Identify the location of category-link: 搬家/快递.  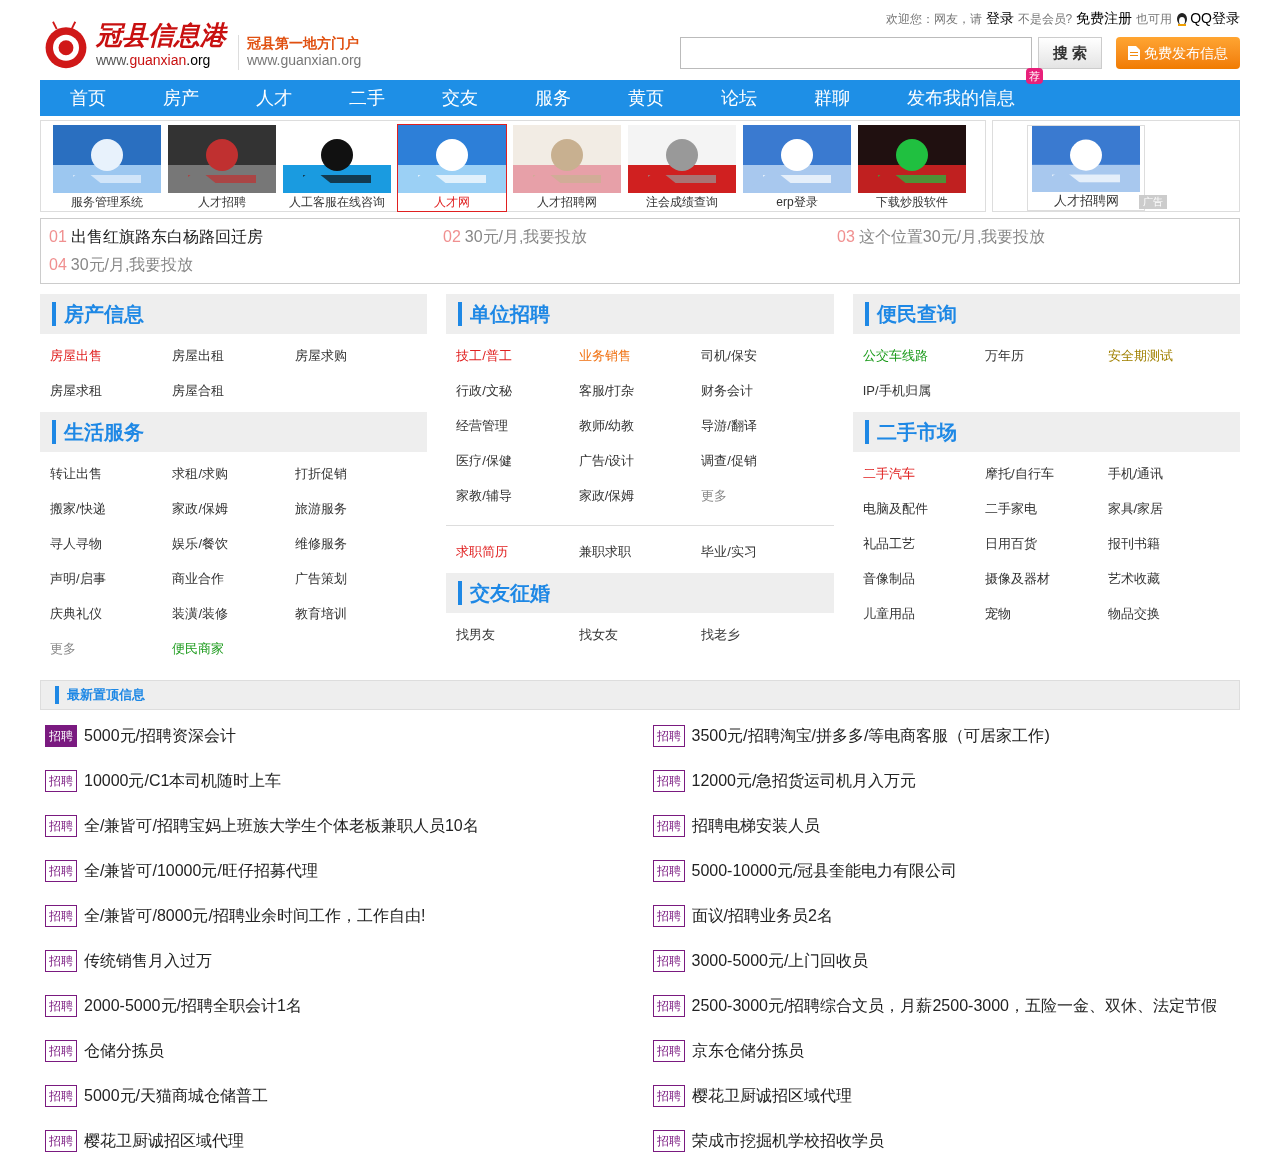
(78, 508).